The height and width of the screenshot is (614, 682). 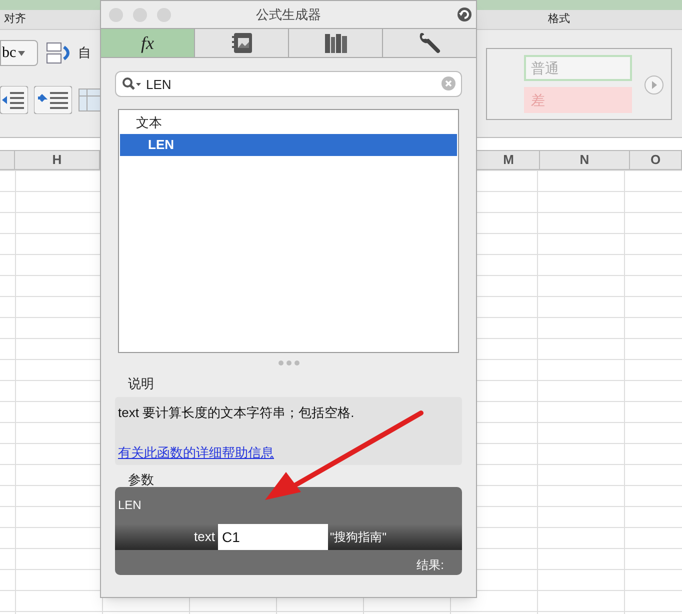 What do you see at coordinates (559, 20) in the screenshot?
I see `group-label: 格式` at bounding box center [559, 20].